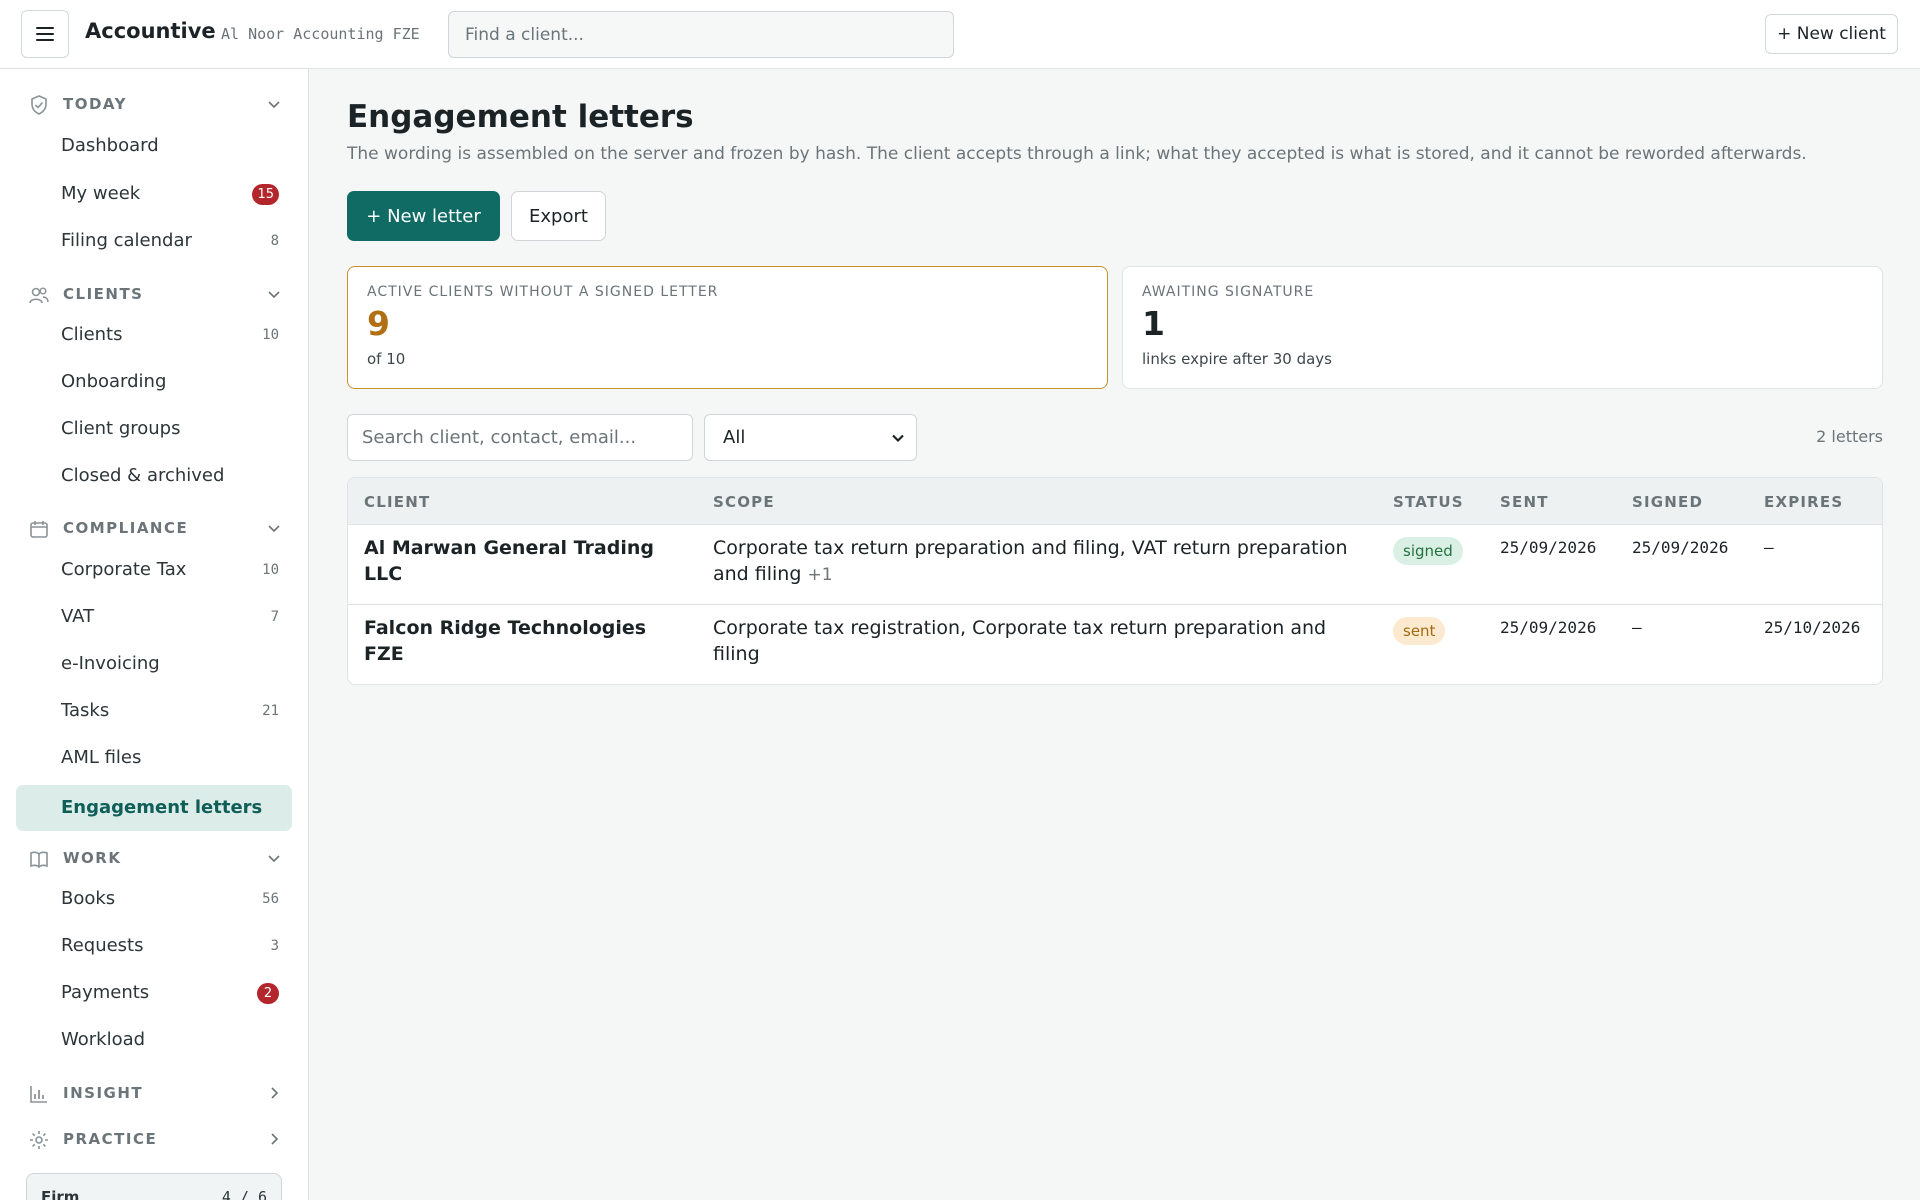  What do you see at coordinates (397, 502) in the screenshot?
I see `column-header-client: CLIENT` at bounding box center [397, 502].